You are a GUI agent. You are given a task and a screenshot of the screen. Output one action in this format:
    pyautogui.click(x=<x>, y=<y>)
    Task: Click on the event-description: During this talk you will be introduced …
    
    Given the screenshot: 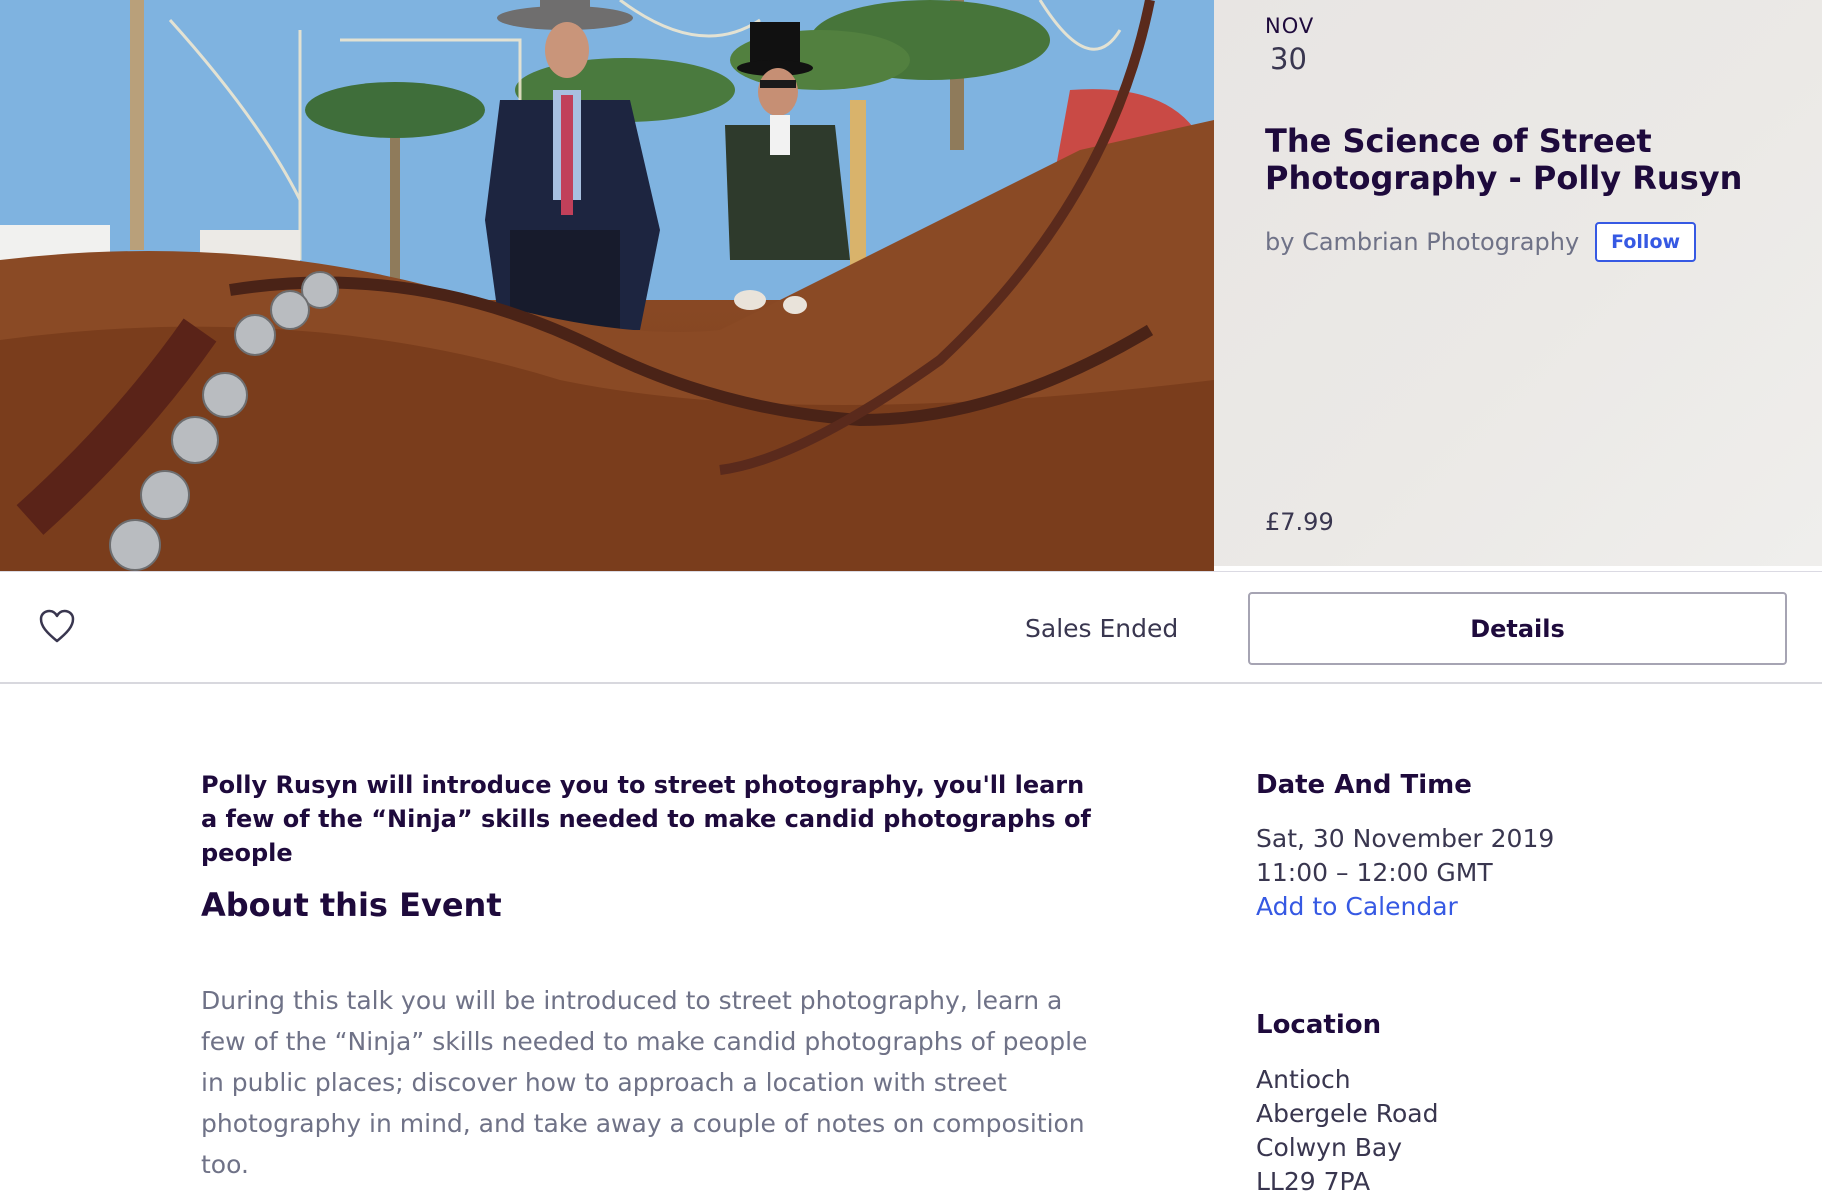 What is the action you would take?
    pyautogui.click(x=644, y=1082)
    